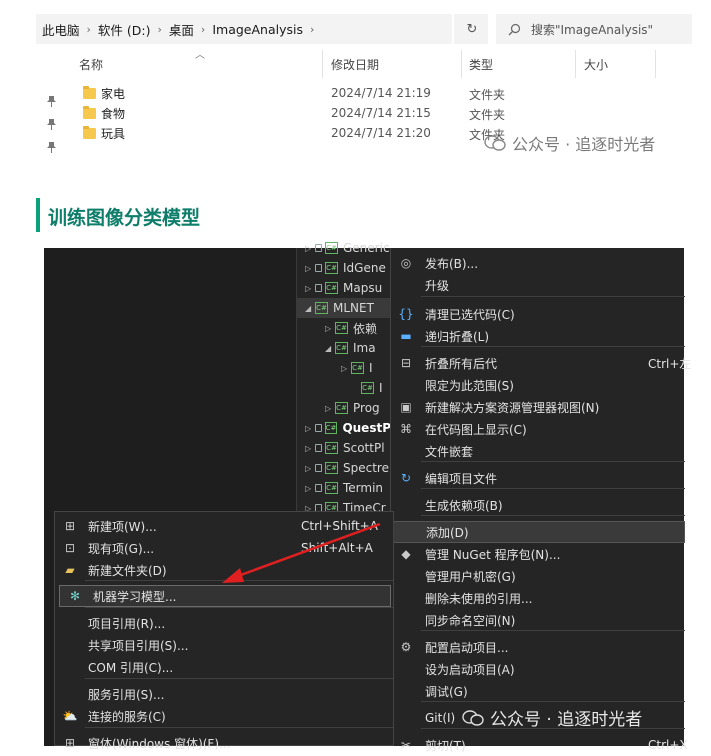 This screenshot has width=711, height=756. Describe the element at coordinates (406, 336) in the screenshot. I see `collapse-icon: ▬` at that location.